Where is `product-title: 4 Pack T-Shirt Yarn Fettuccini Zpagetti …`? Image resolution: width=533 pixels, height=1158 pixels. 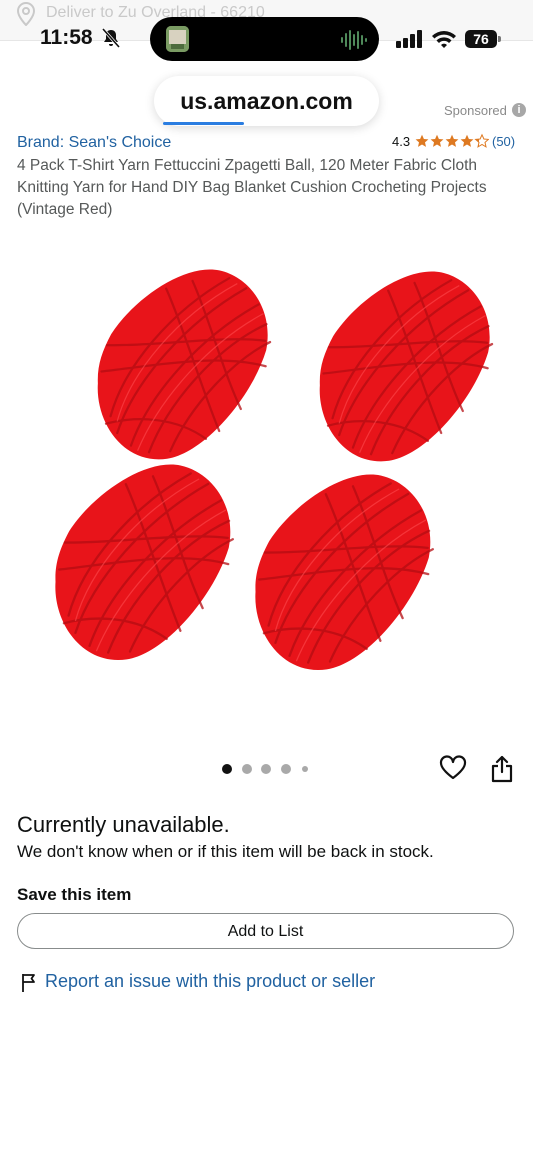
product-title: 4 Pack T-Shirt Yarn Fettuccini Zpagetti … is located at coordinates (252, 187).